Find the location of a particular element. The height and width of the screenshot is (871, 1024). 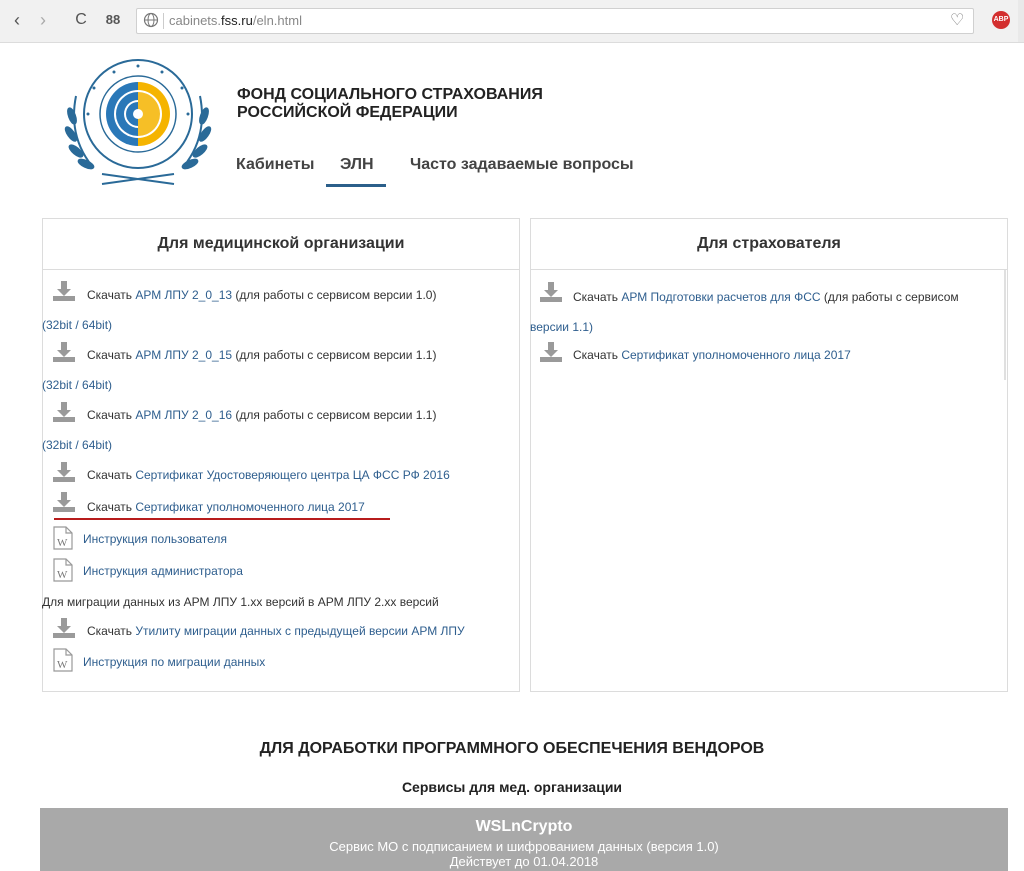

vendor-section-subtitle: Сервисы для мед. организации is located at coordinates (512, 787).